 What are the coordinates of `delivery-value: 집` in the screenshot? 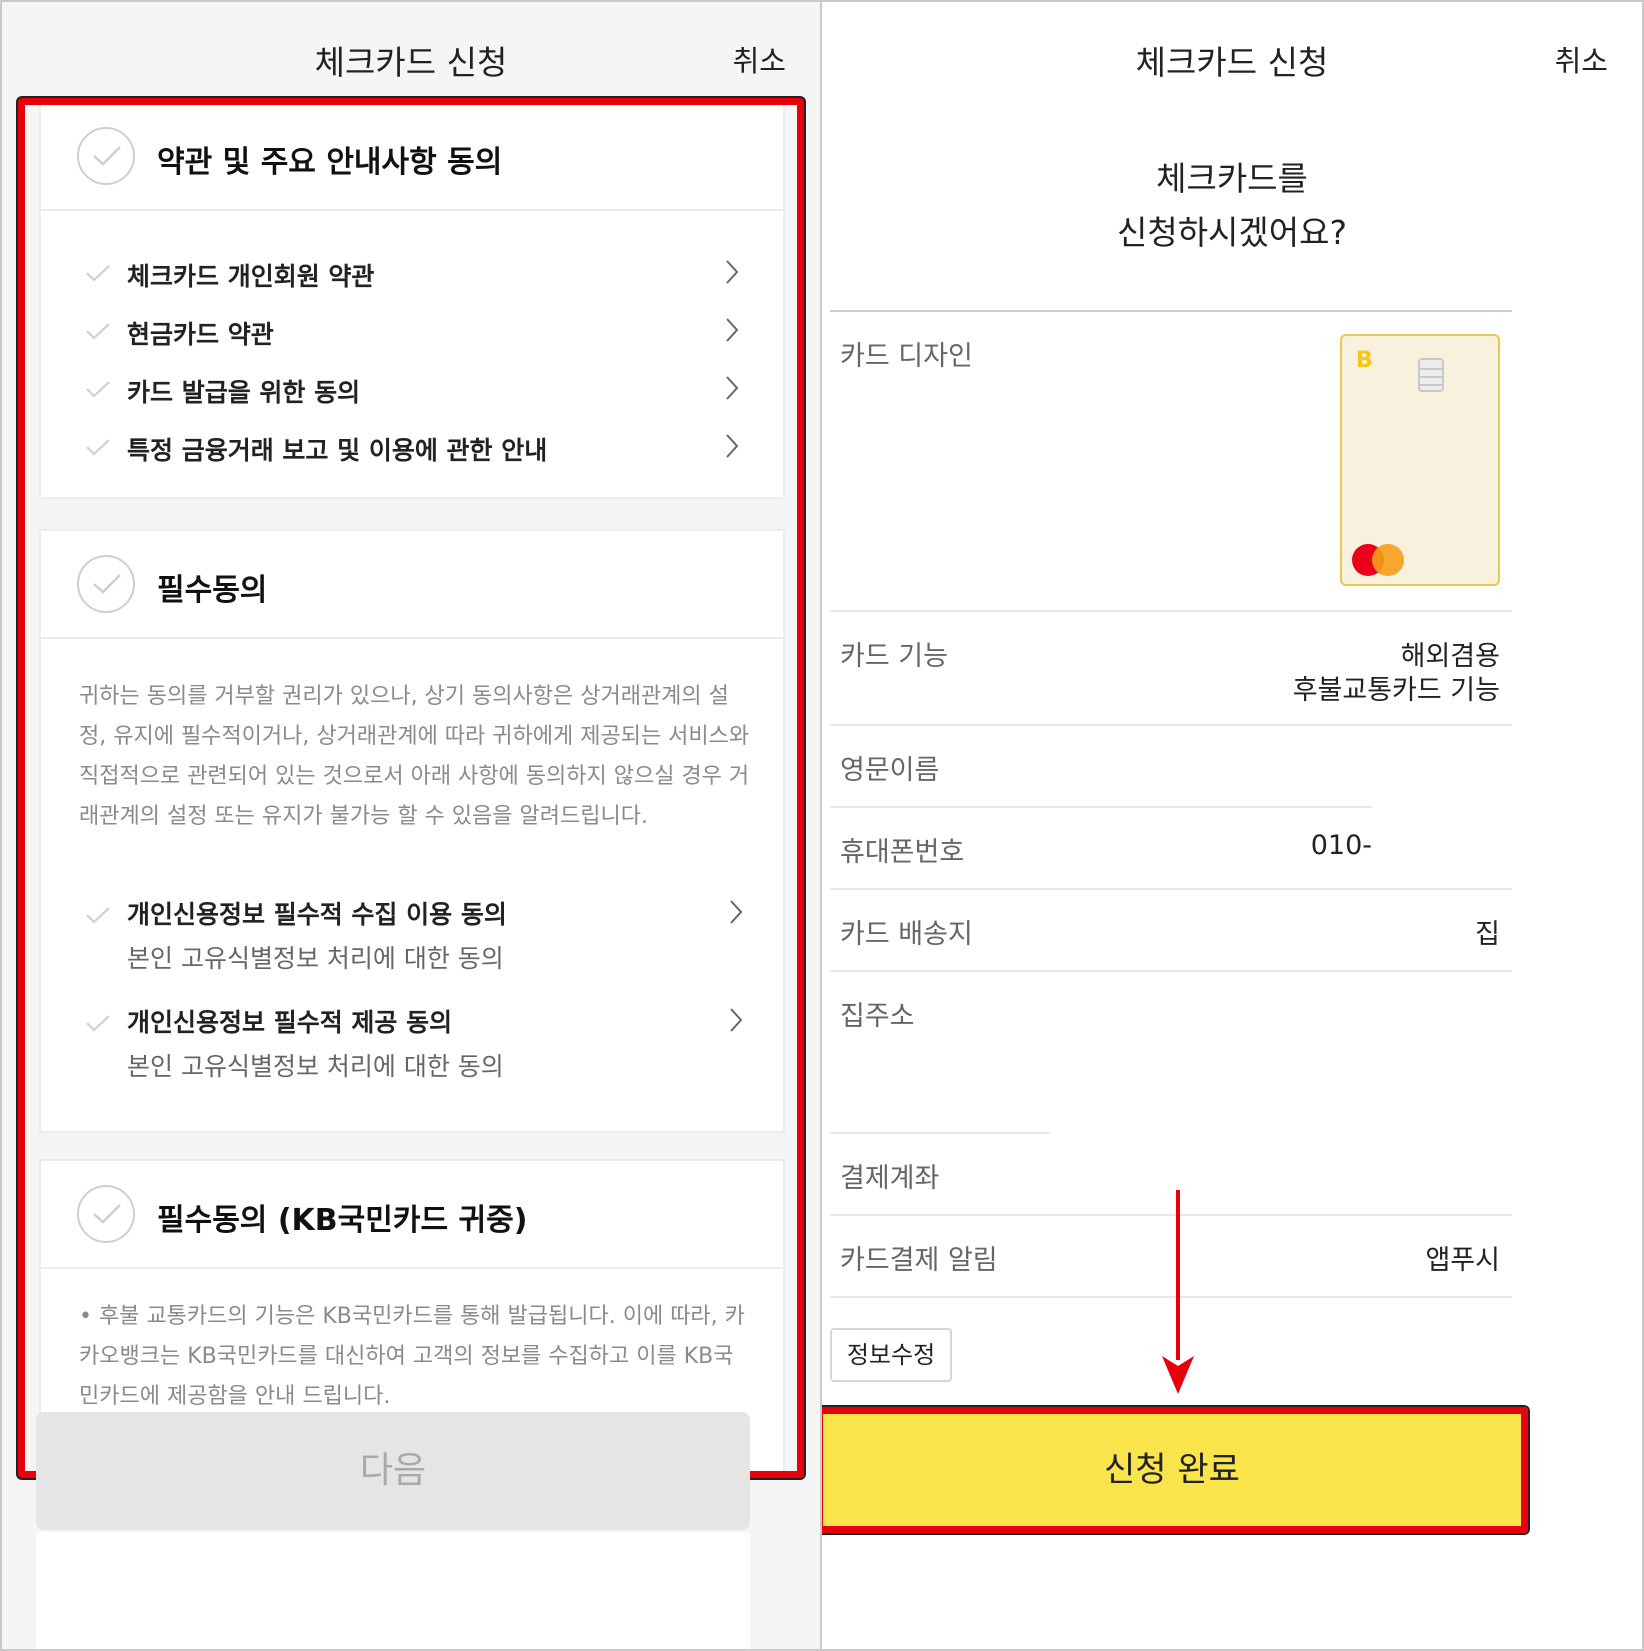 It's located at (1487, 934).